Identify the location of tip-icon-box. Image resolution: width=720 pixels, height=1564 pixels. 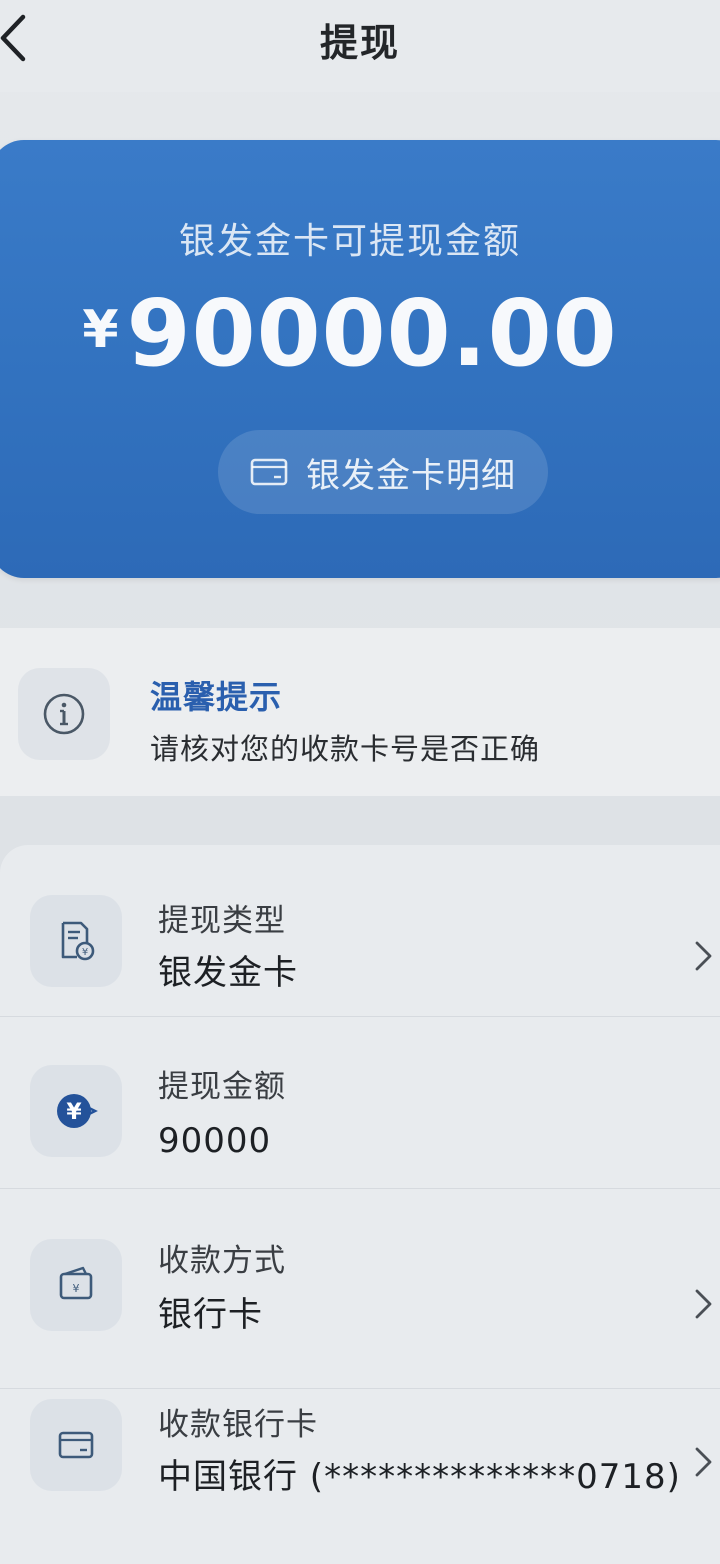
(64, 714).